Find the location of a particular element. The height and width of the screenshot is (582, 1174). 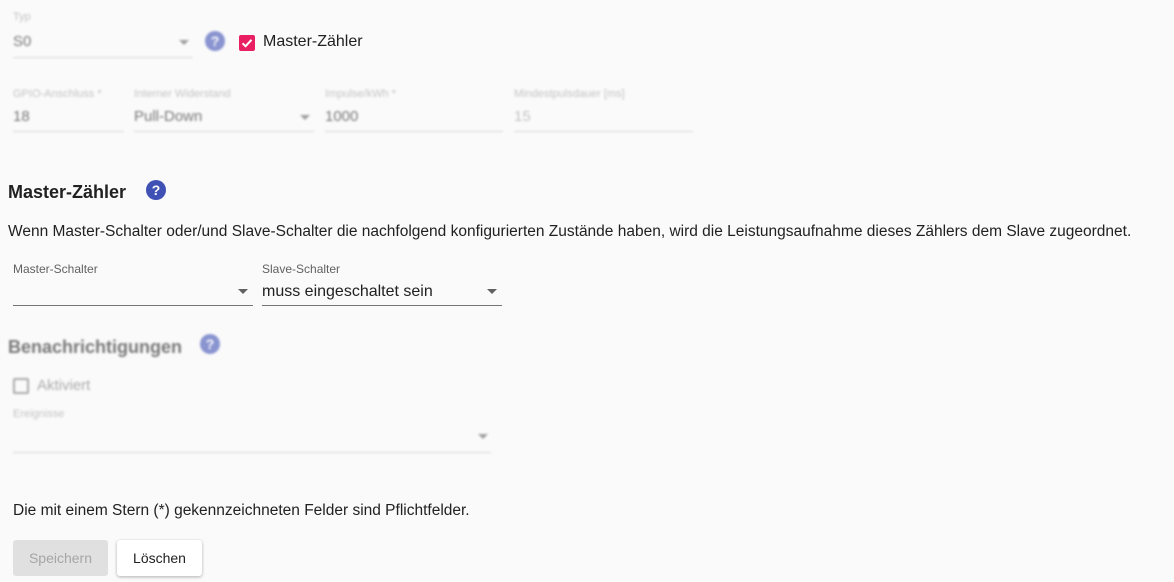

resistor-value: Pull-Down is located at coordinates (168, 116).